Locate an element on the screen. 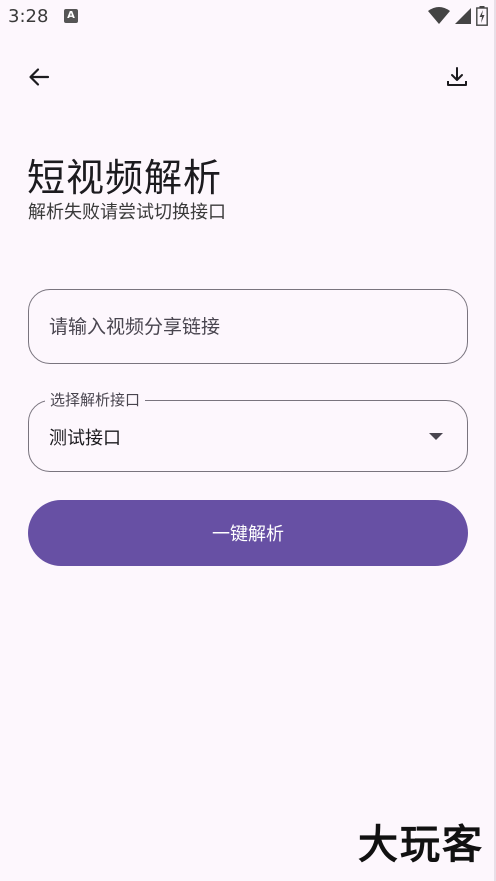  link-input-container is located at coordinates (248, 326).